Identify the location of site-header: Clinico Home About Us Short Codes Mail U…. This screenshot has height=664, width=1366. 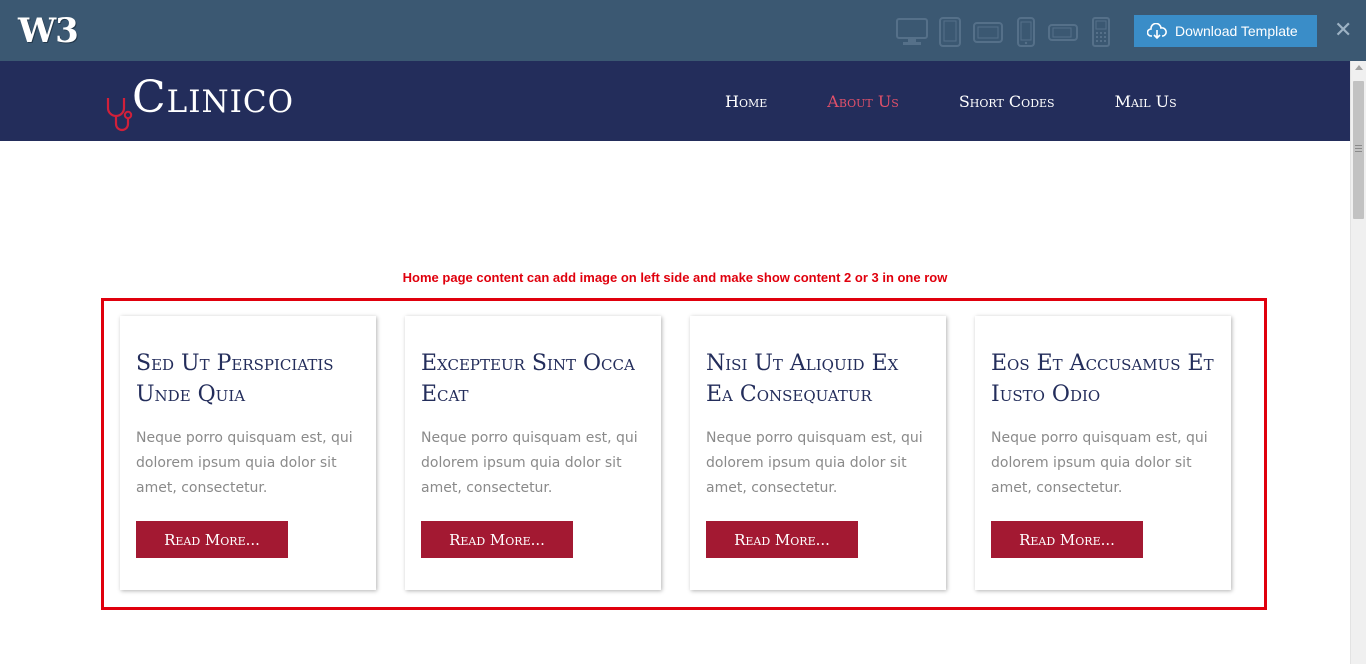
(675, 101).